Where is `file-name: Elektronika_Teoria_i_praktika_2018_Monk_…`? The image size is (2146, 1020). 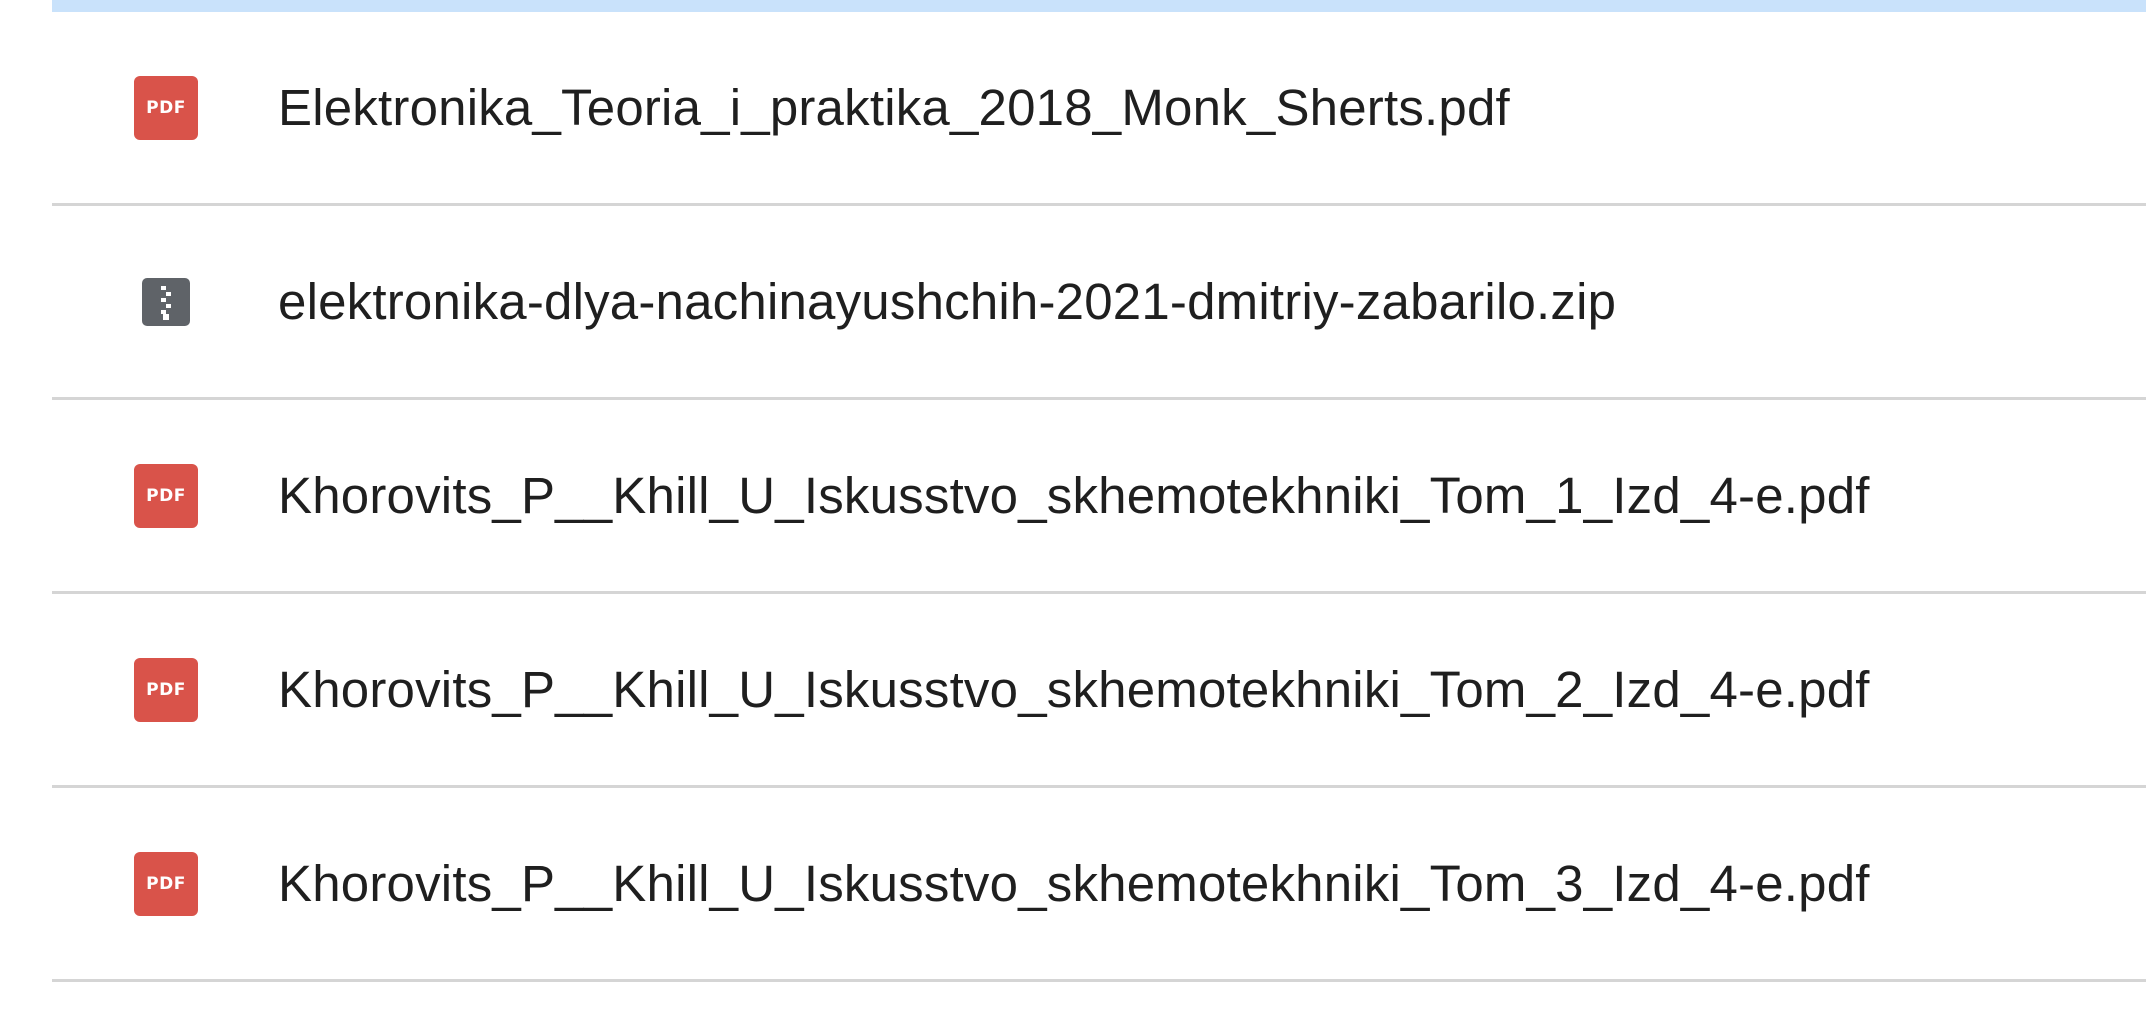 file-name: Elektronika_Teoria_i_praktika_2018_Monk_… is located at coordinates (894, 107).